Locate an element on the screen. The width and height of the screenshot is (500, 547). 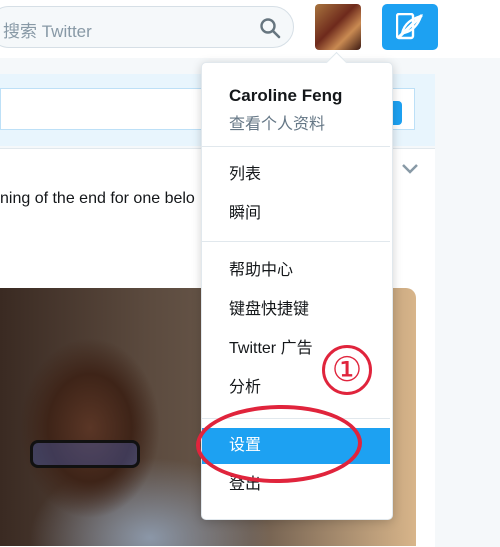
compose-tweet-button is located at coordinates (410, 27).